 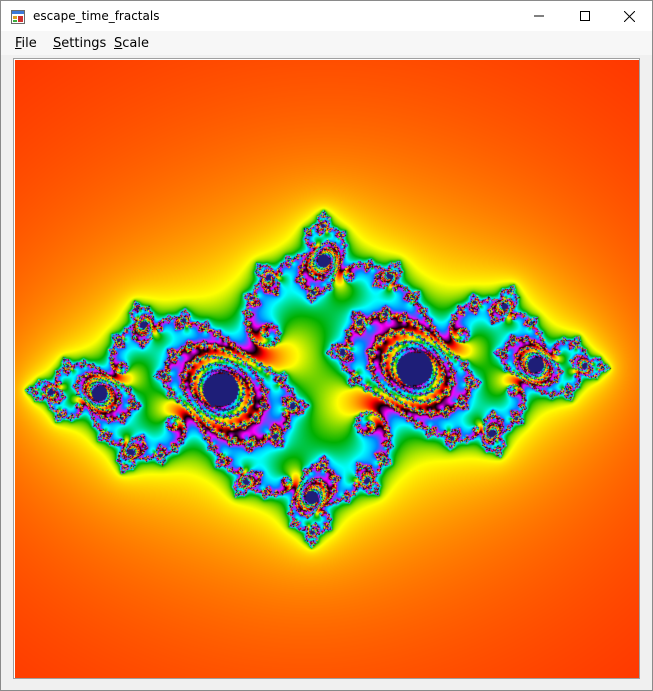 I want to click on menu-scale: Scale, so click(x=131, y=43).